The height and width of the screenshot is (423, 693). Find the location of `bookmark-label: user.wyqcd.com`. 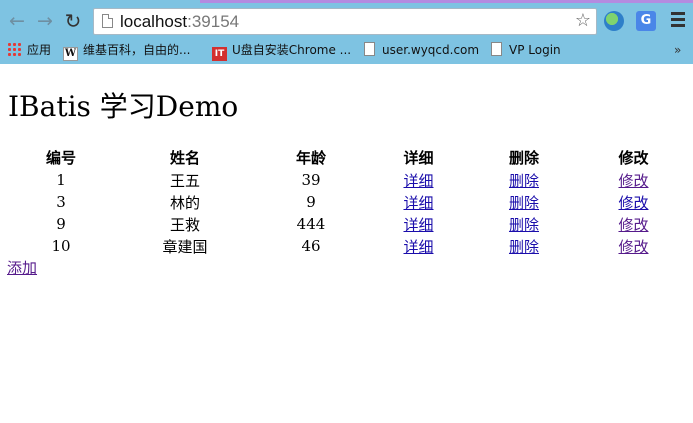

bookmark-label: user.wyqcd.com is located at coordinates (431, 50).